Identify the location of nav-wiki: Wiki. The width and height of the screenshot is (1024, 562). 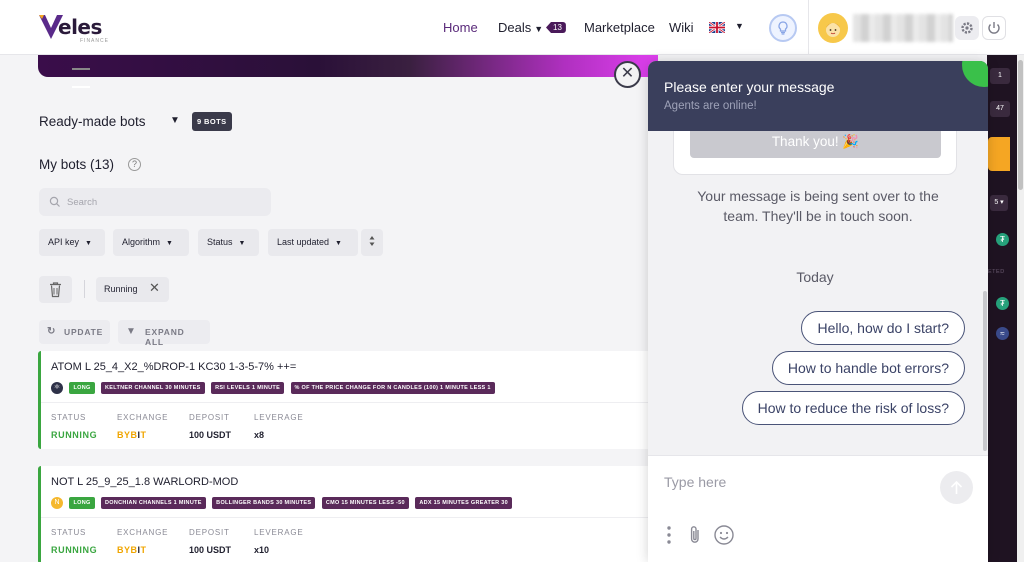
(681, 27).